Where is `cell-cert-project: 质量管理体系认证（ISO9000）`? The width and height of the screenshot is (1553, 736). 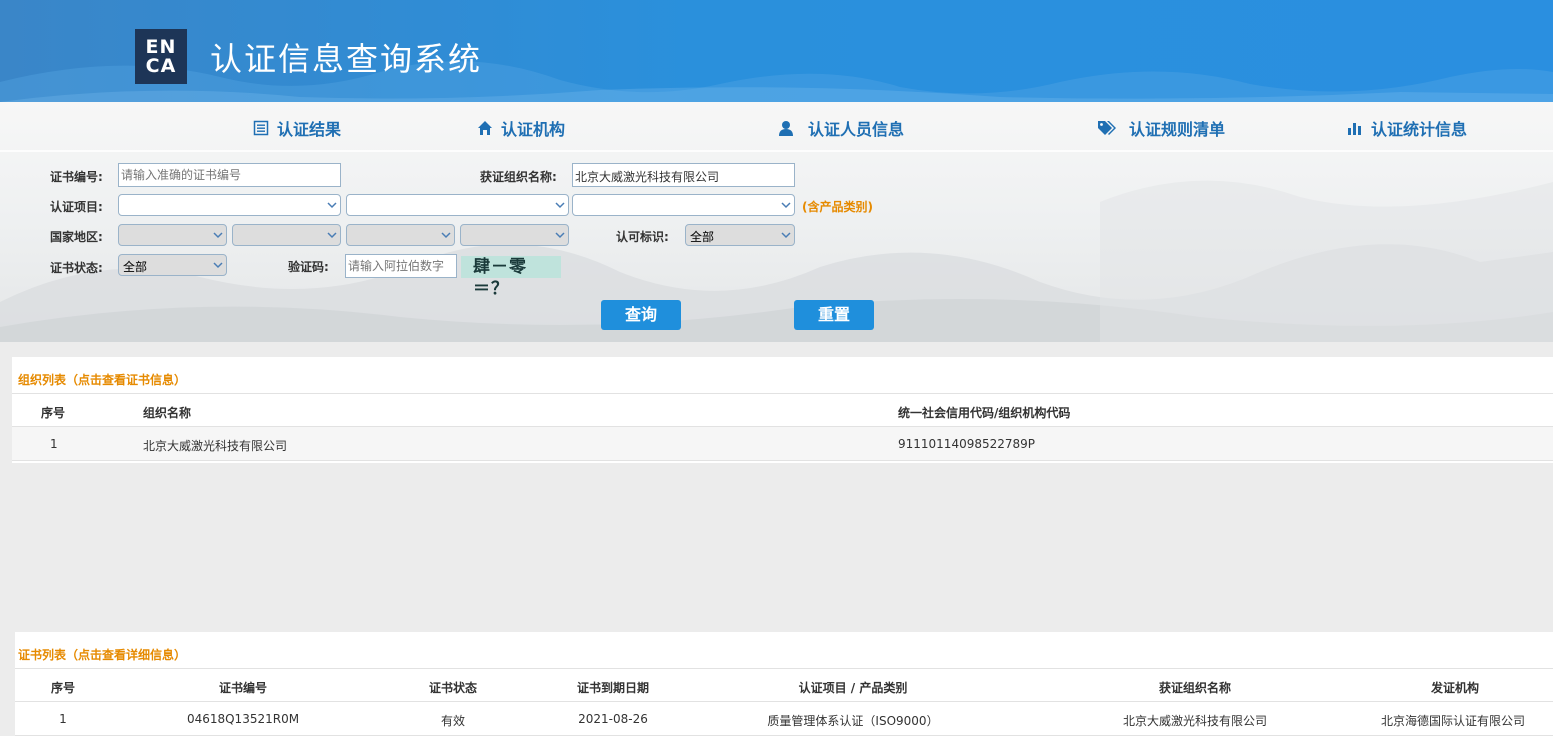
cell-cert-project: 质量管理体系认证（ISO9000） is located at coordinates (853, 721).